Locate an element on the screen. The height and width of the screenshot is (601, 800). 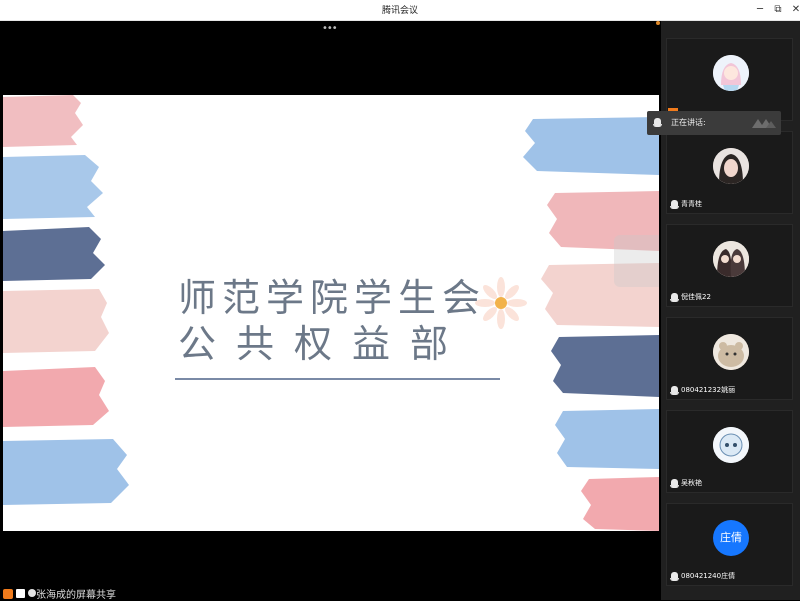
recording-indicator is located at coordinates (658, 23).